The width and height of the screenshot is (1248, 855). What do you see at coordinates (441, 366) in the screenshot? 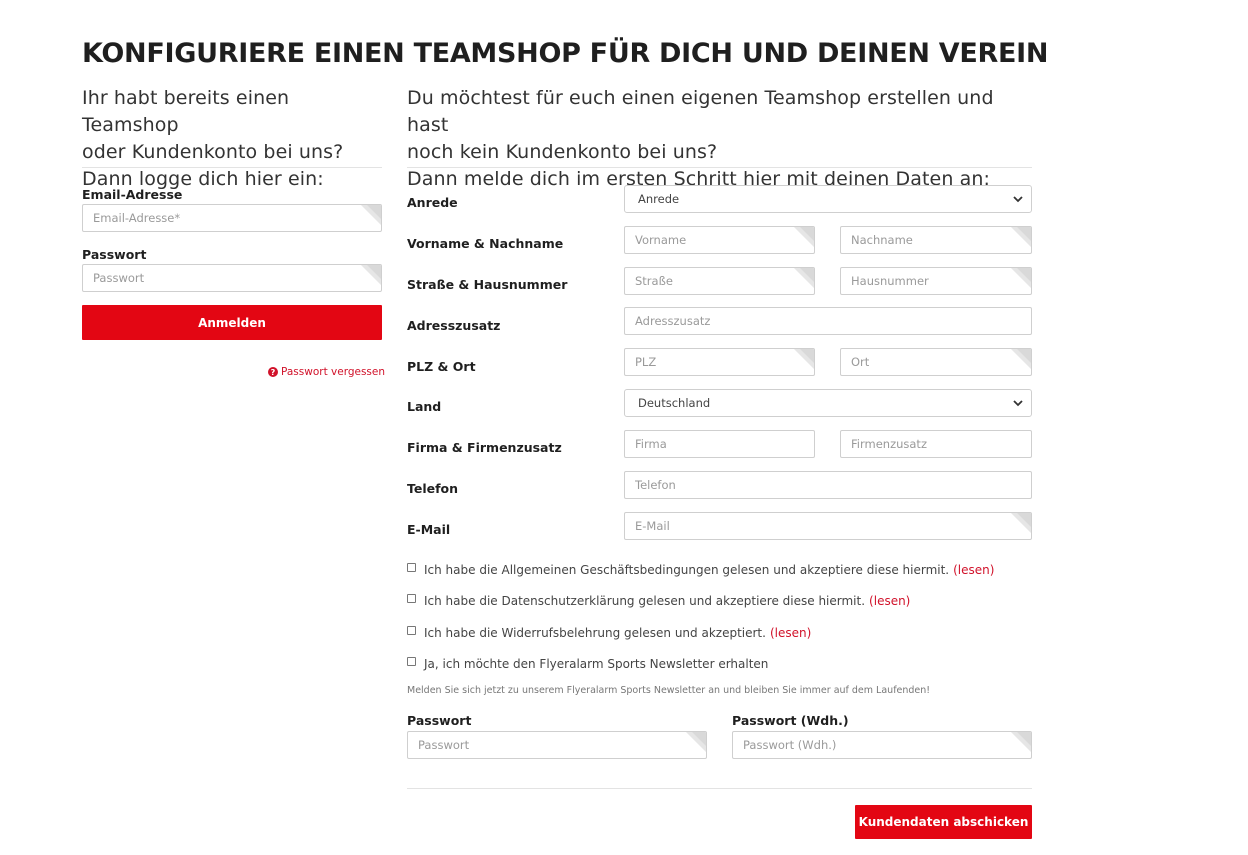
I see `zip-city-label: PLZ & Ort` at bounding box center [441, 366].